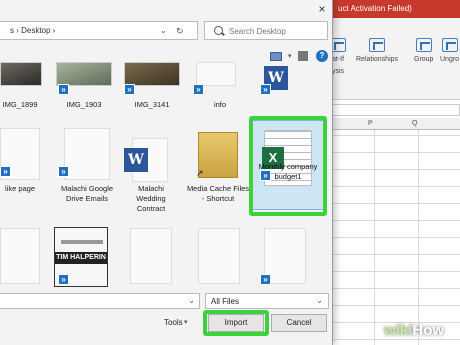 The image size is (460, 345). Describe the element at coordinates (290, 56) in the screenshot. I see `view-dropdown-icon: ▾` at that location.